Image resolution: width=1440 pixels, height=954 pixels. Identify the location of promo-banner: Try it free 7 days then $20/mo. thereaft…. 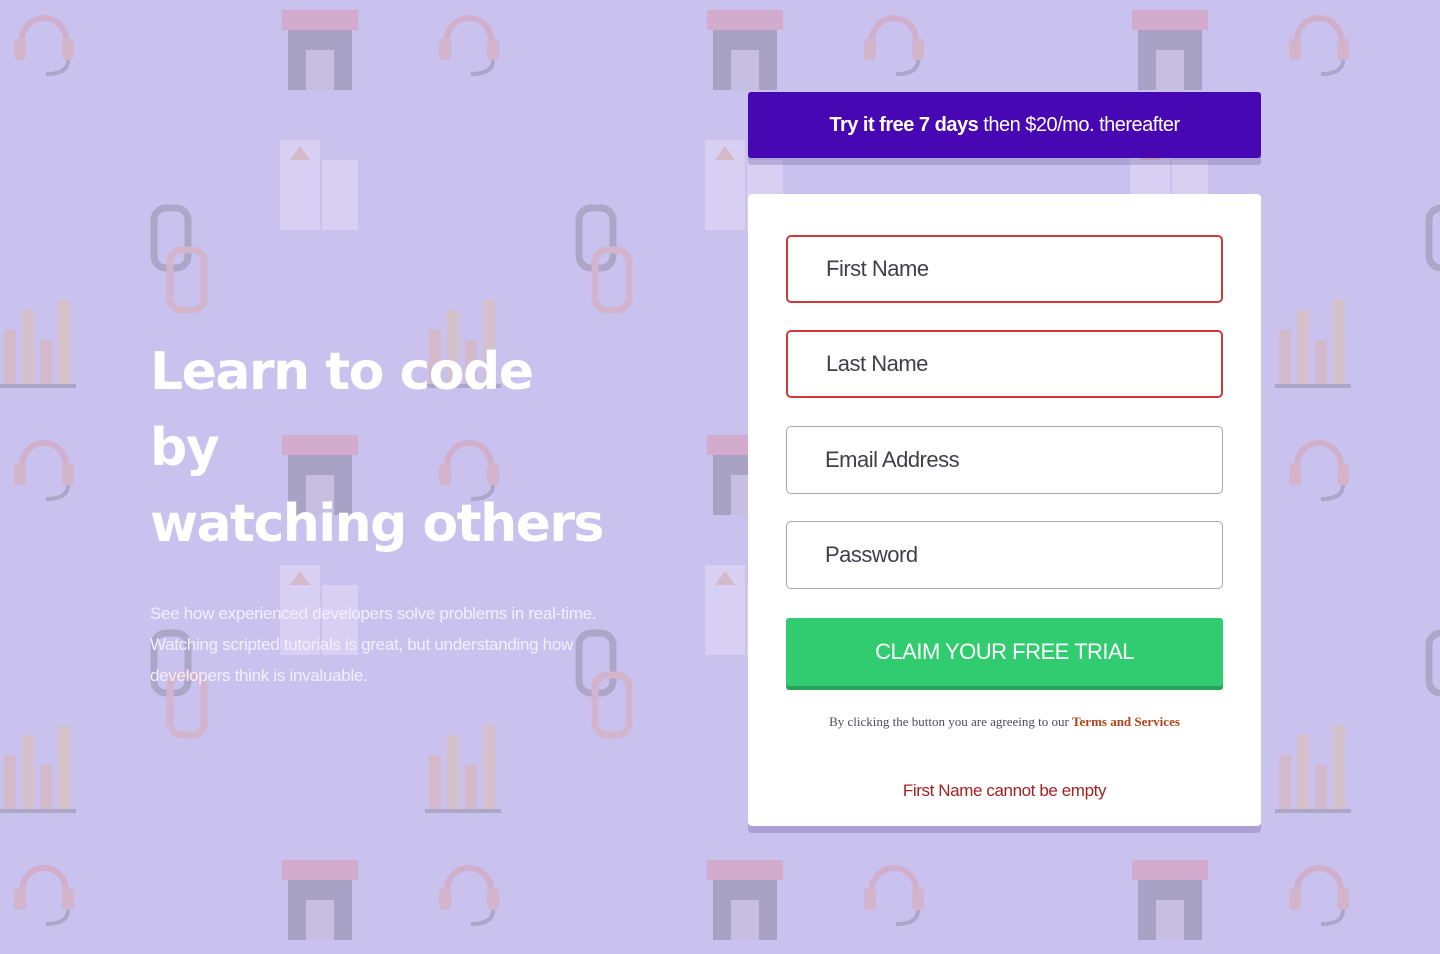
(1004, 125).